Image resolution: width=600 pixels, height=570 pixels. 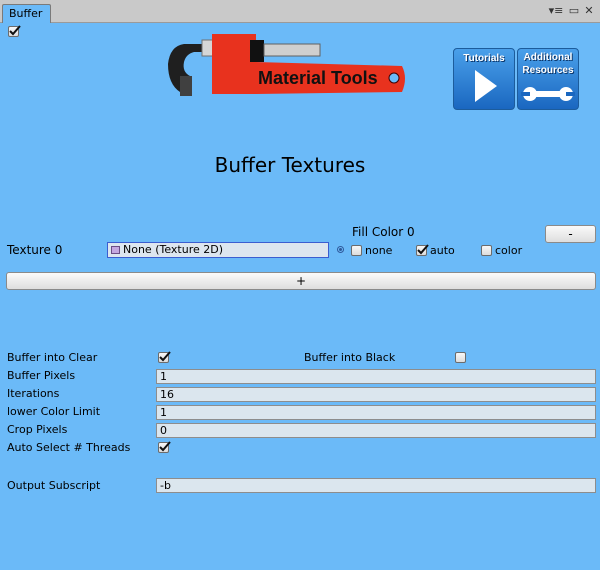 I want to click on buffer-into-clear-label: Buffer into Clear, so click(x=52, y=357).